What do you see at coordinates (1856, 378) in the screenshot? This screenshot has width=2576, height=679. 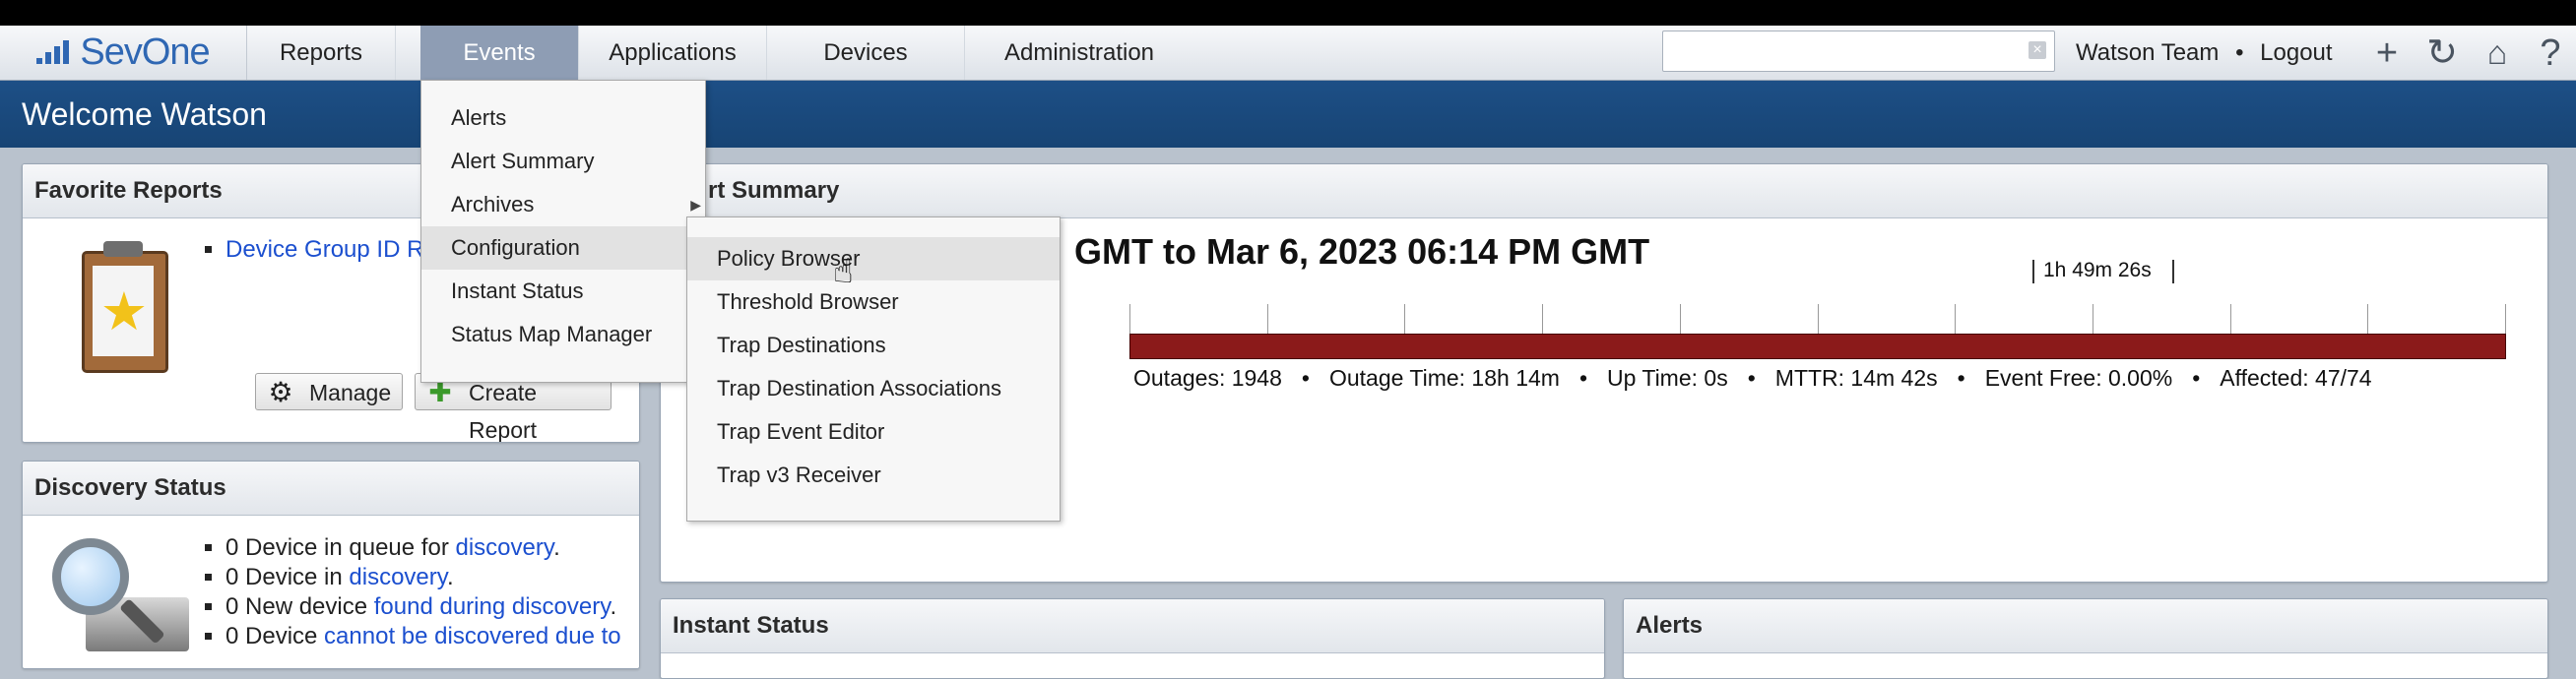 I see `stat-item: MTTR: 14m 42s` at bounding box center [1856, 378].